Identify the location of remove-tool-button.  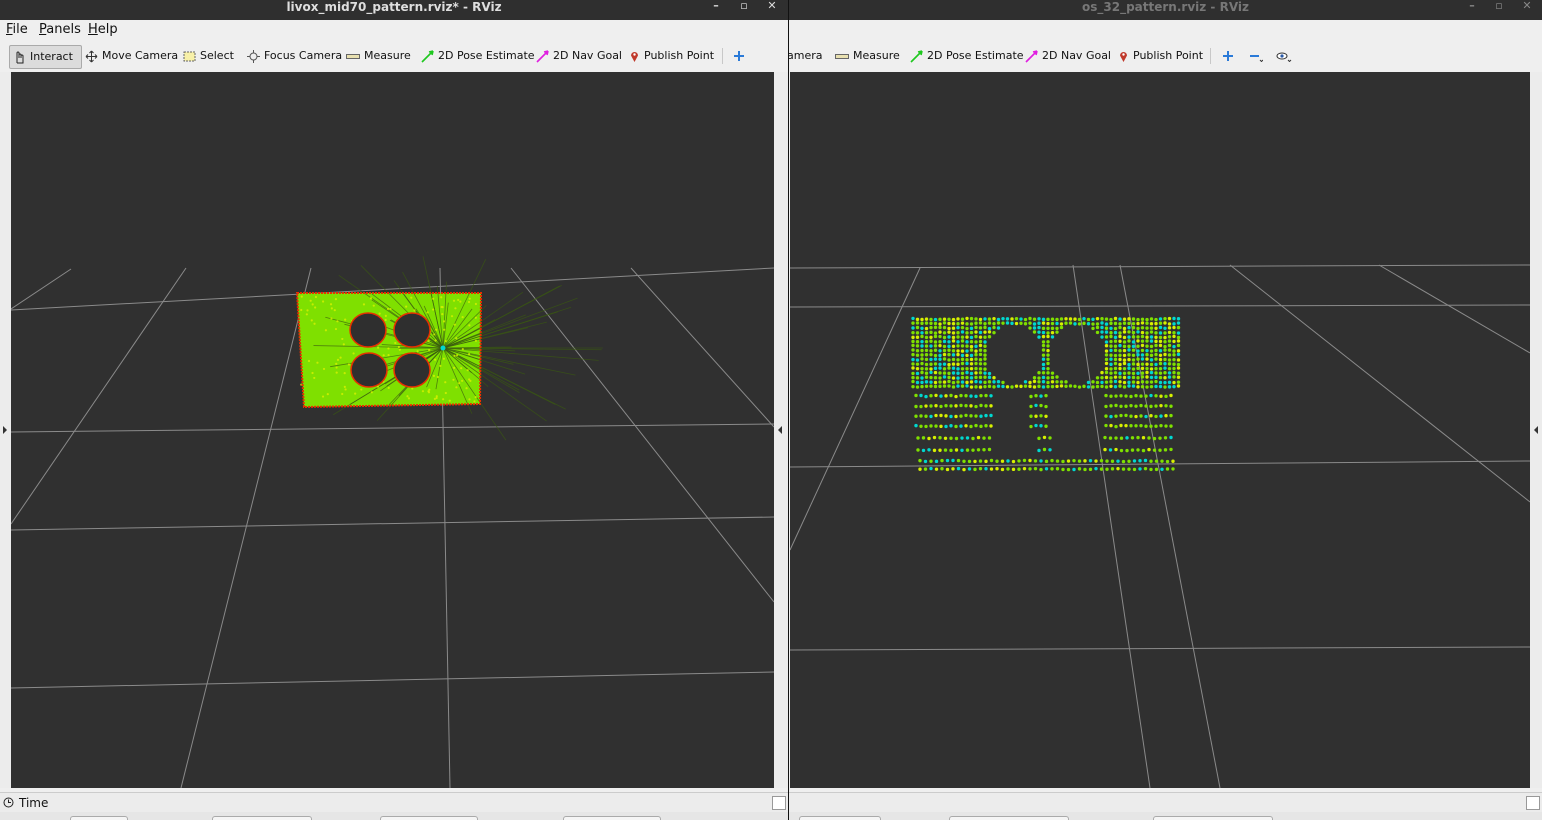
(1258, 56).